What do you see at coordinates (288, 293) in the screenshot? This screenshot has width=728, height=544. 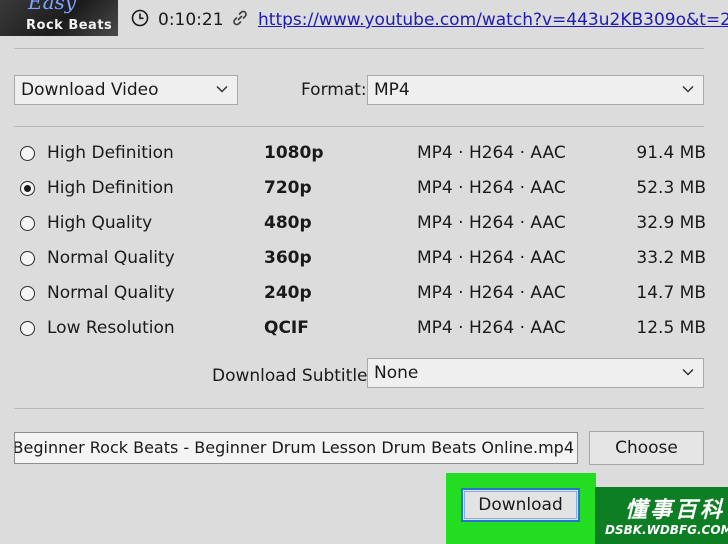 I see `resolution-label: 240p` at bounding box center [288, 293].